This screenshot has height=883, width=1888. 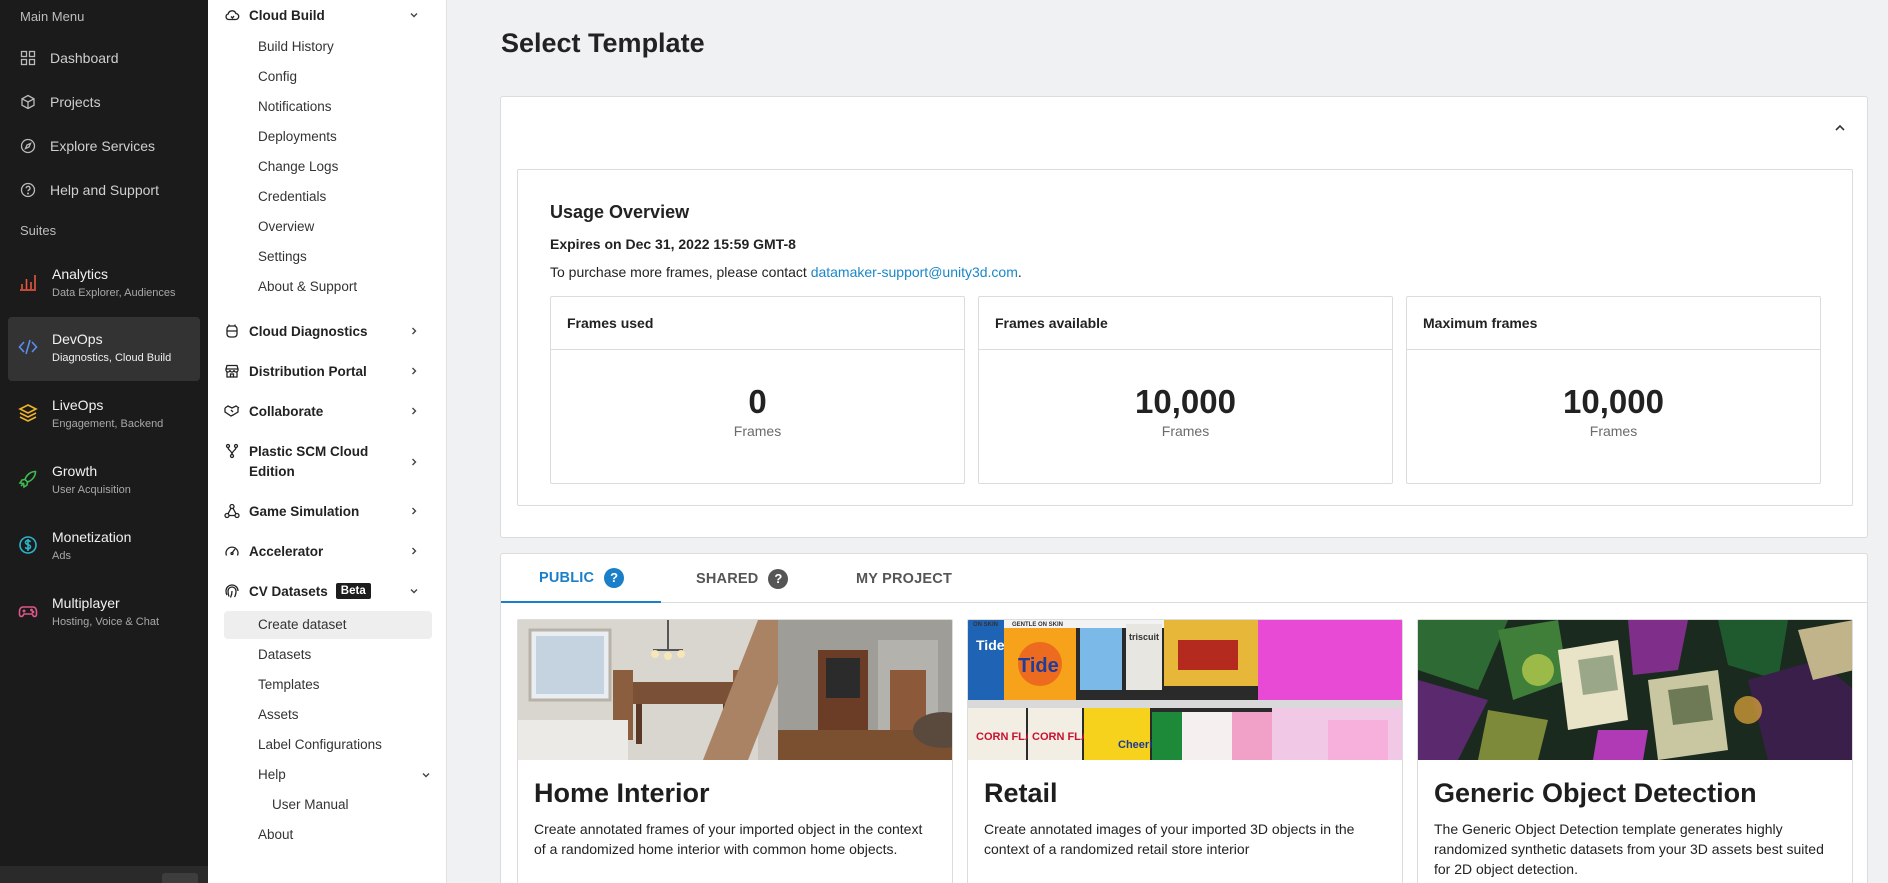 What do you see at coordinates (282, 256) in the screenshot?
I see `nav-item-settings: Settings` at bounding box center [282, 256].